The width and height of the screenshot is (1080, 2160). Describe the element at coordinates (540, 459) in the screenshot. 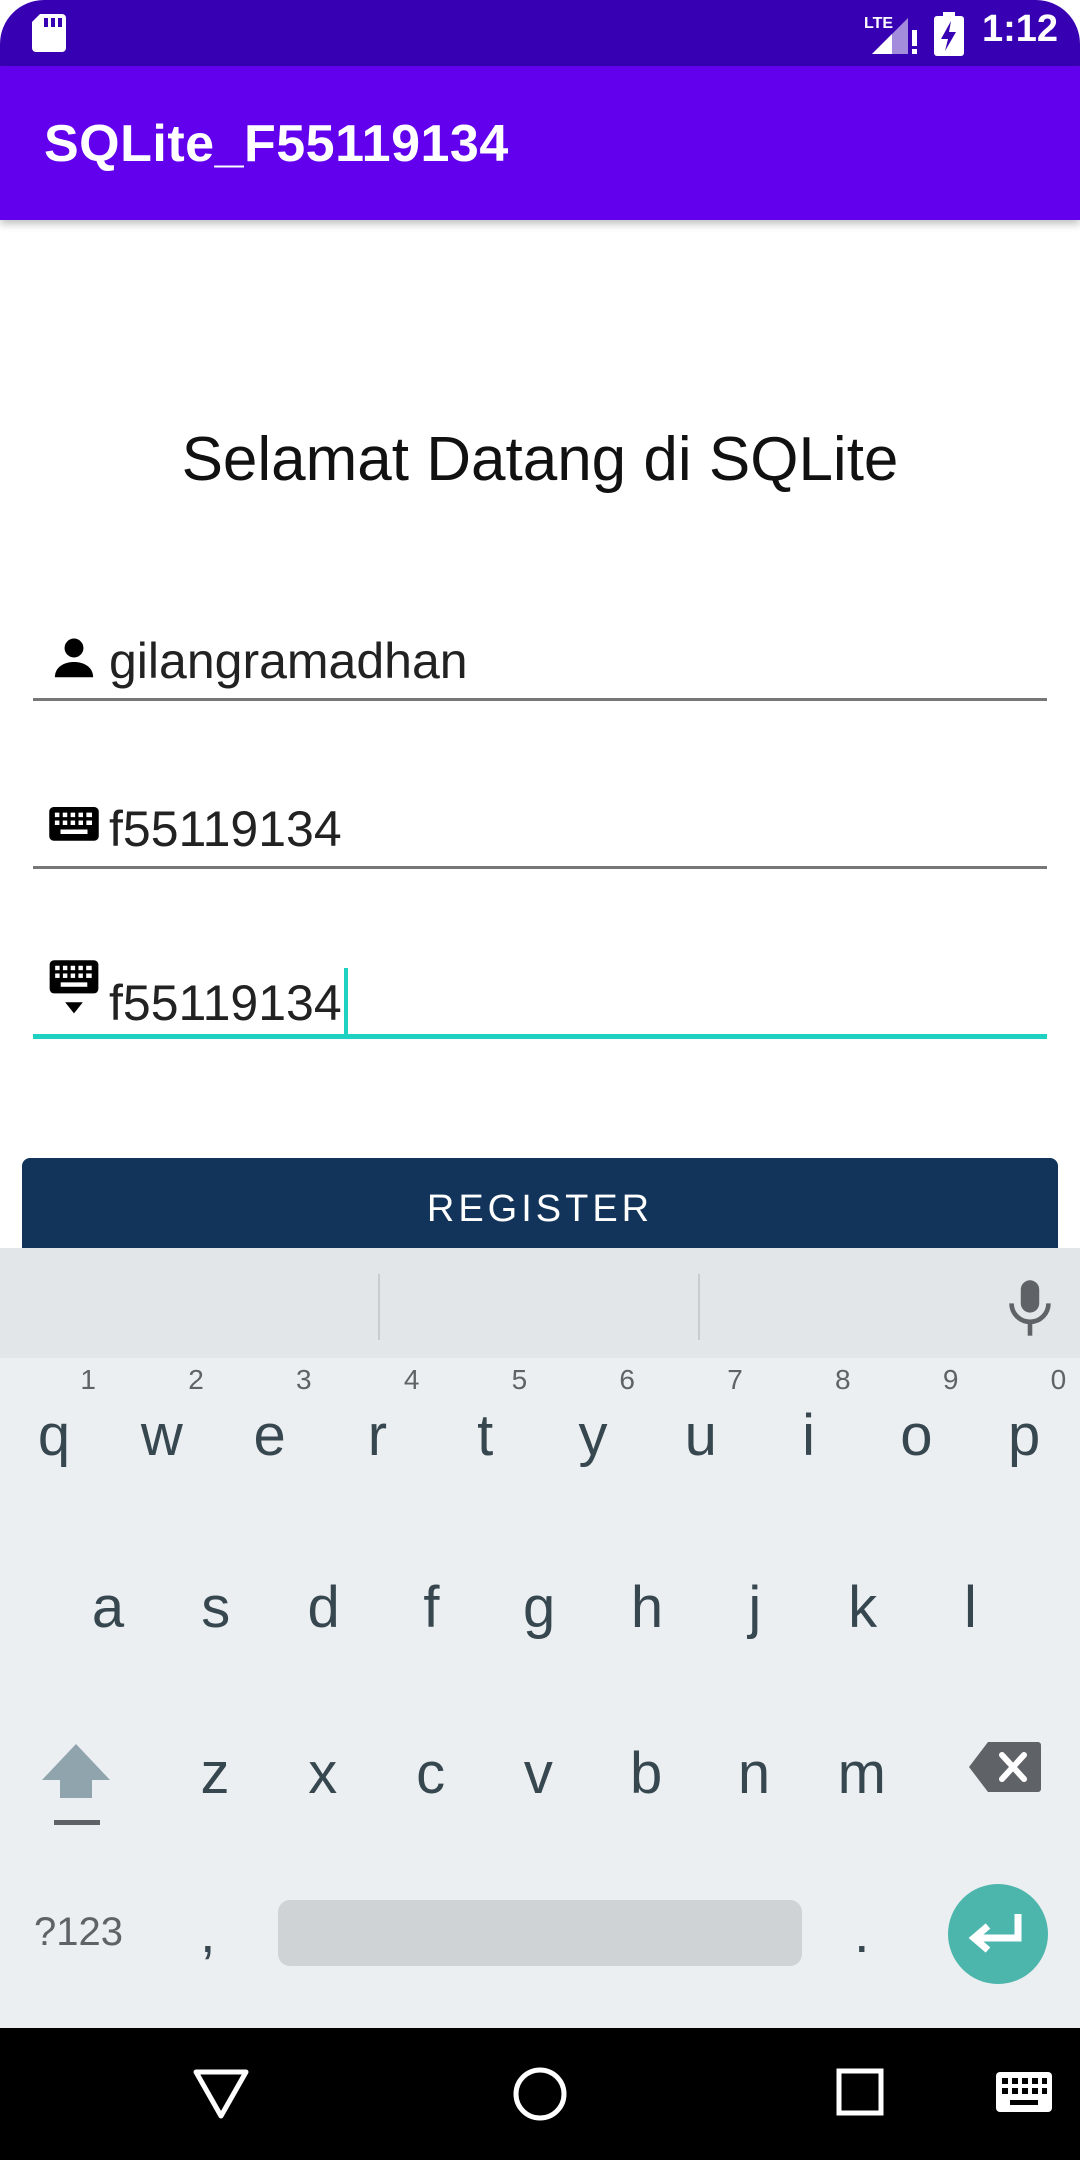

I see `welcome-heading: Selamat Datang di SQLite` at that location.